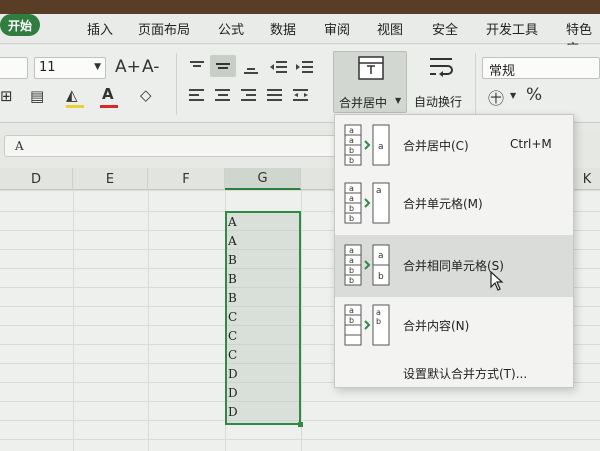  Describe the element at coordinates (233, 374) in the screenshot. I see `cell-G10: D` at that location.